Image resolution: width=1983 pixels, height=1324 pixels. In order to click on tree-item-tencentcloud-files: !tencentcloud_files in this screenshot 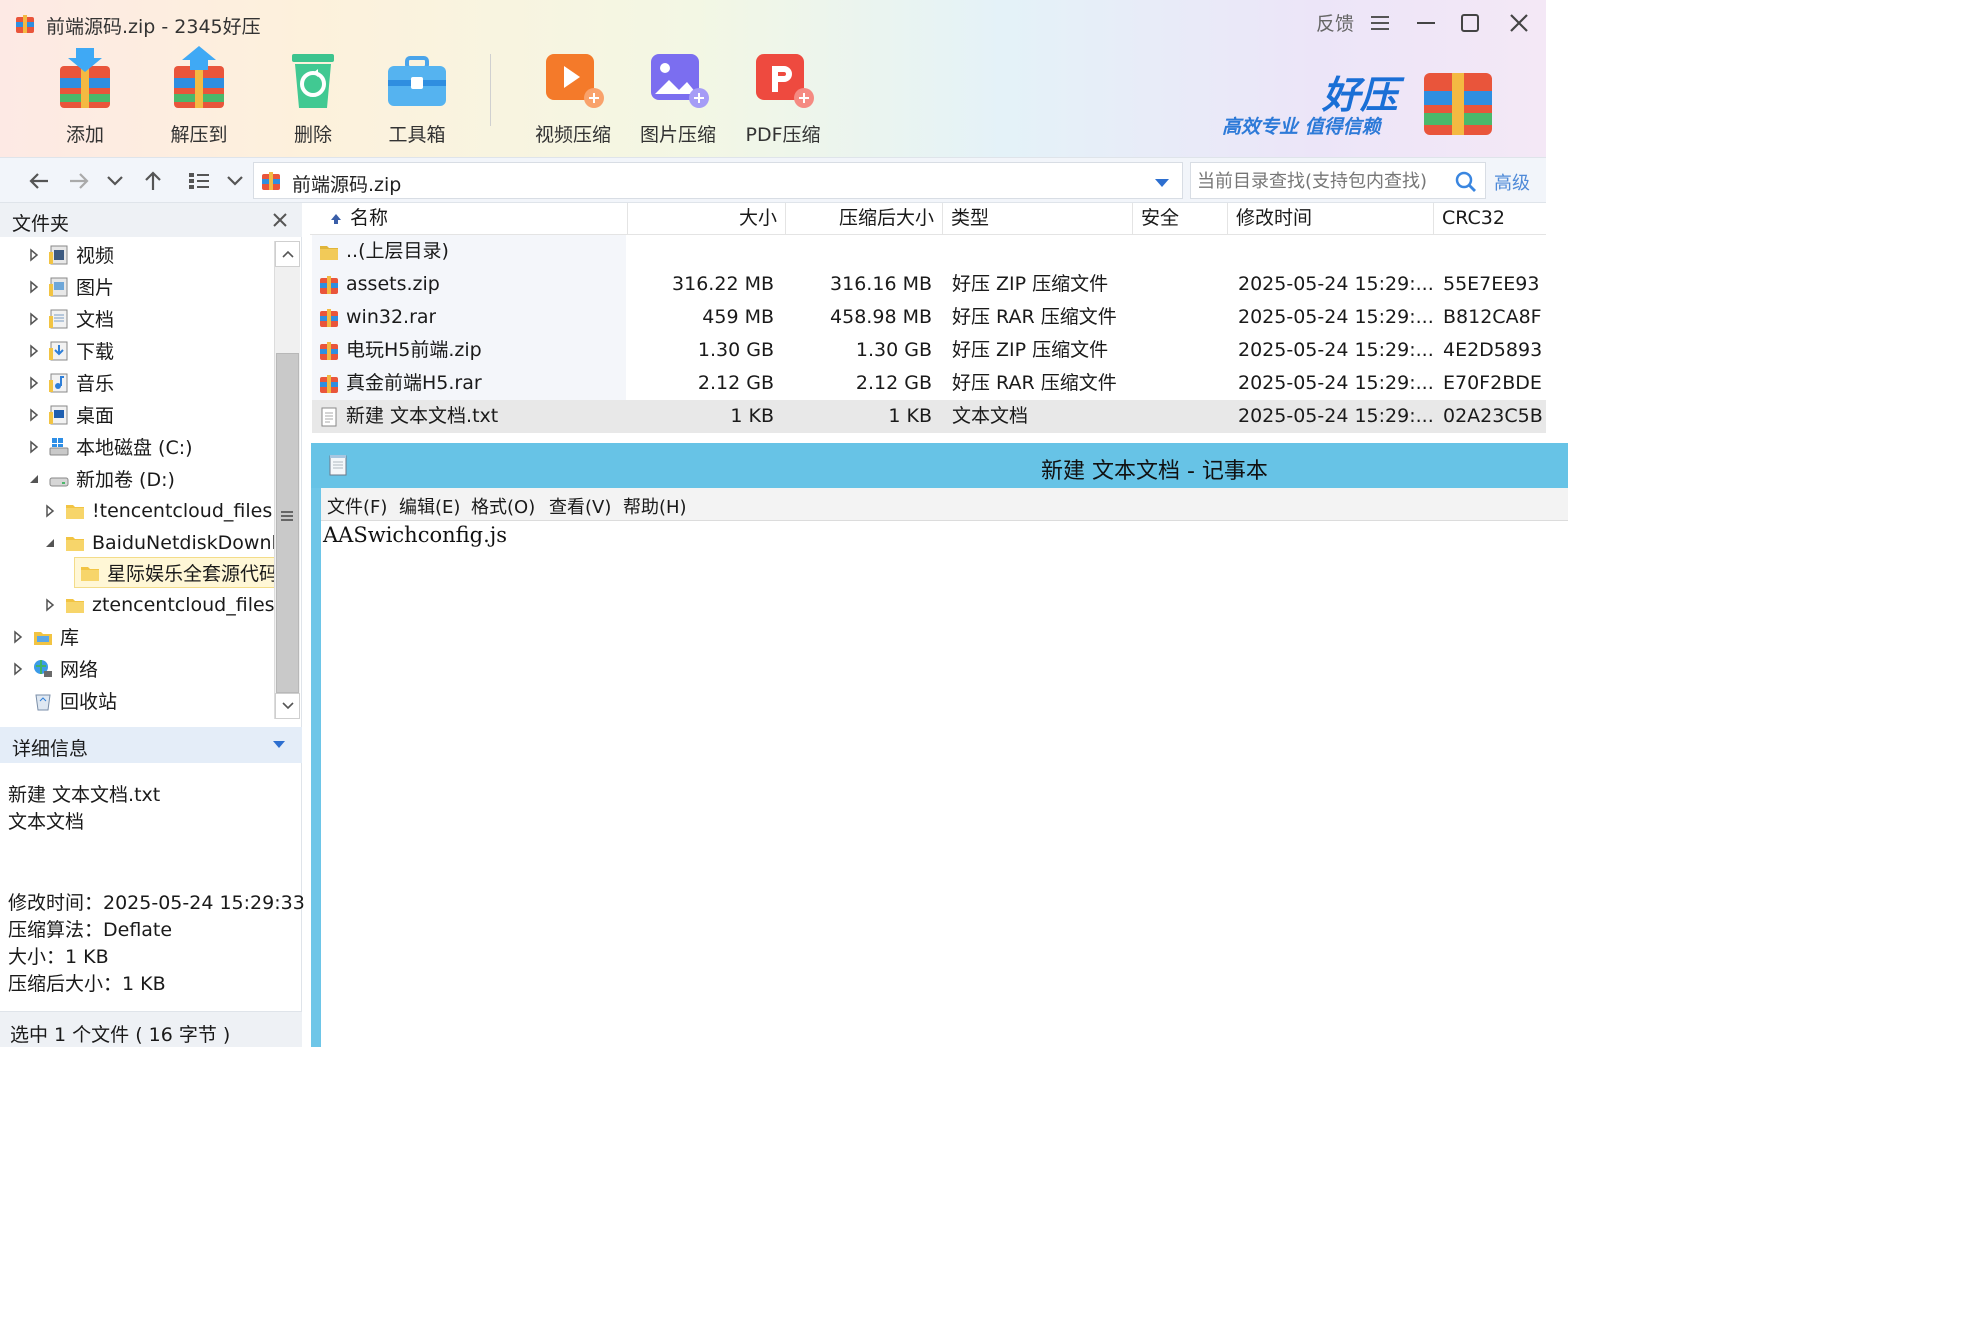, I will do `click(157, 510)`.